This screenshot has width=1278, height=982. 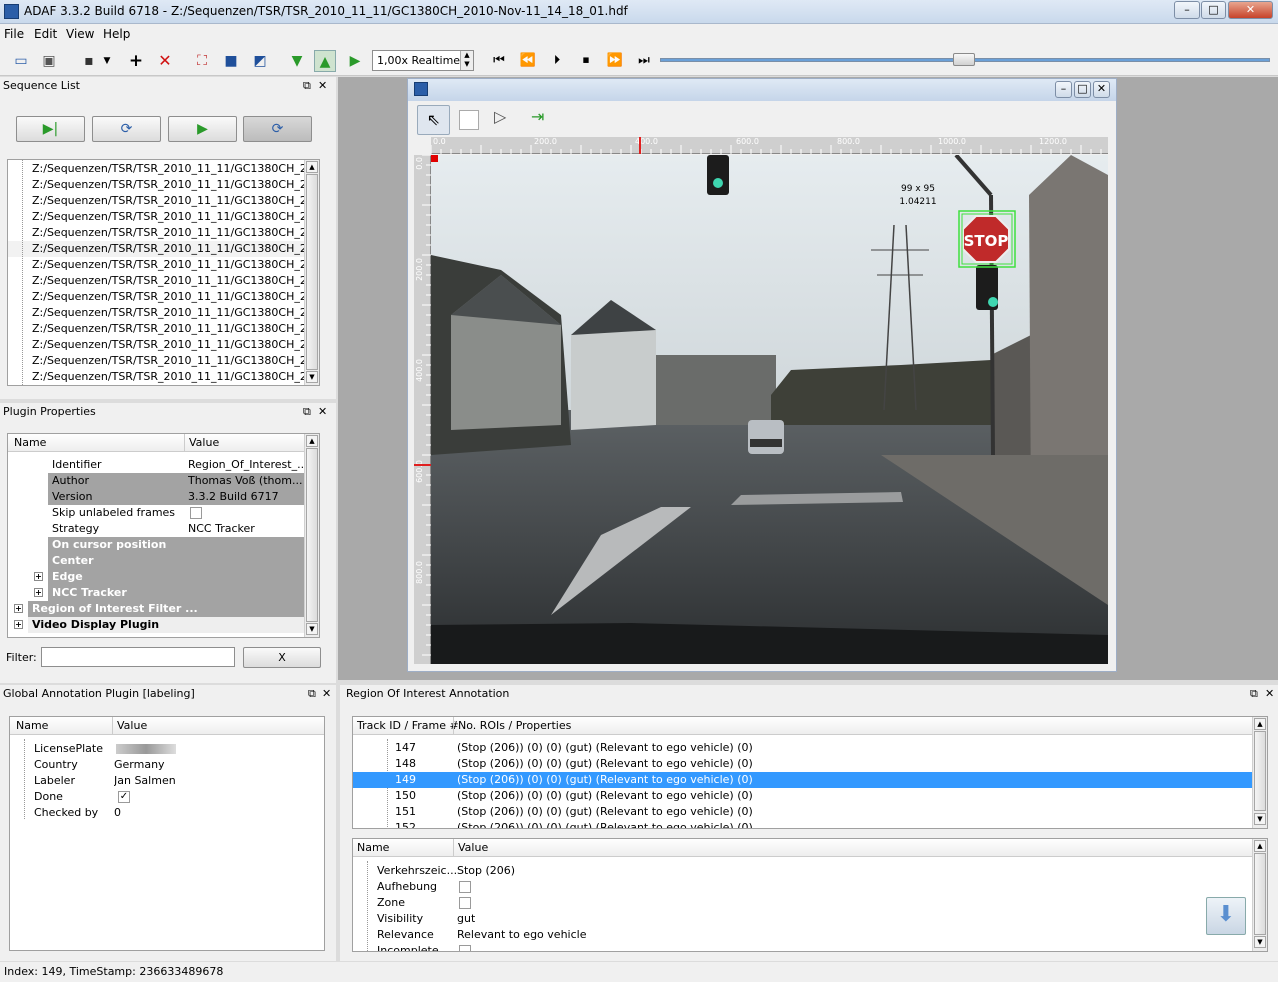 What do you see at coordinates (537, 116) in the screenshot?
I see `propagate-tool-icon: ⇥` at bounding box center [537, 116].